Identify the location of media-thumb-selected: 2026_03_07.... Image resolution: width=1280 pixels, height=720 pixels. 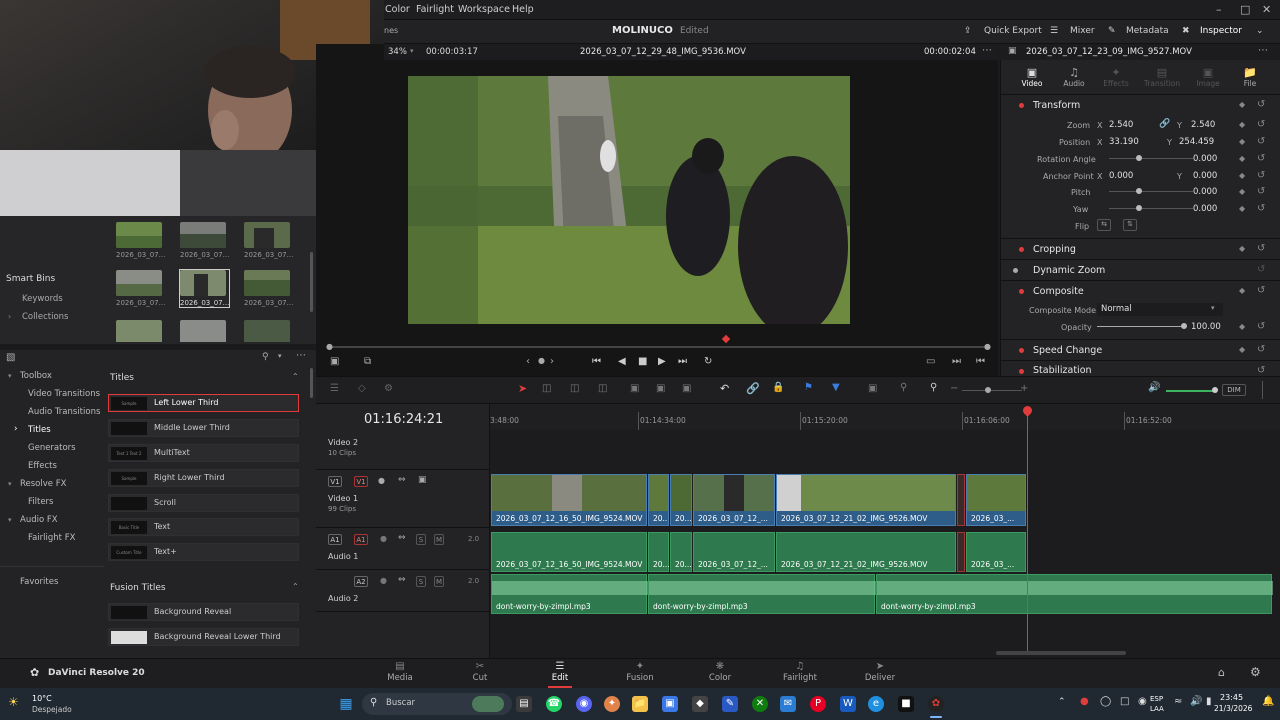
(204, 288).